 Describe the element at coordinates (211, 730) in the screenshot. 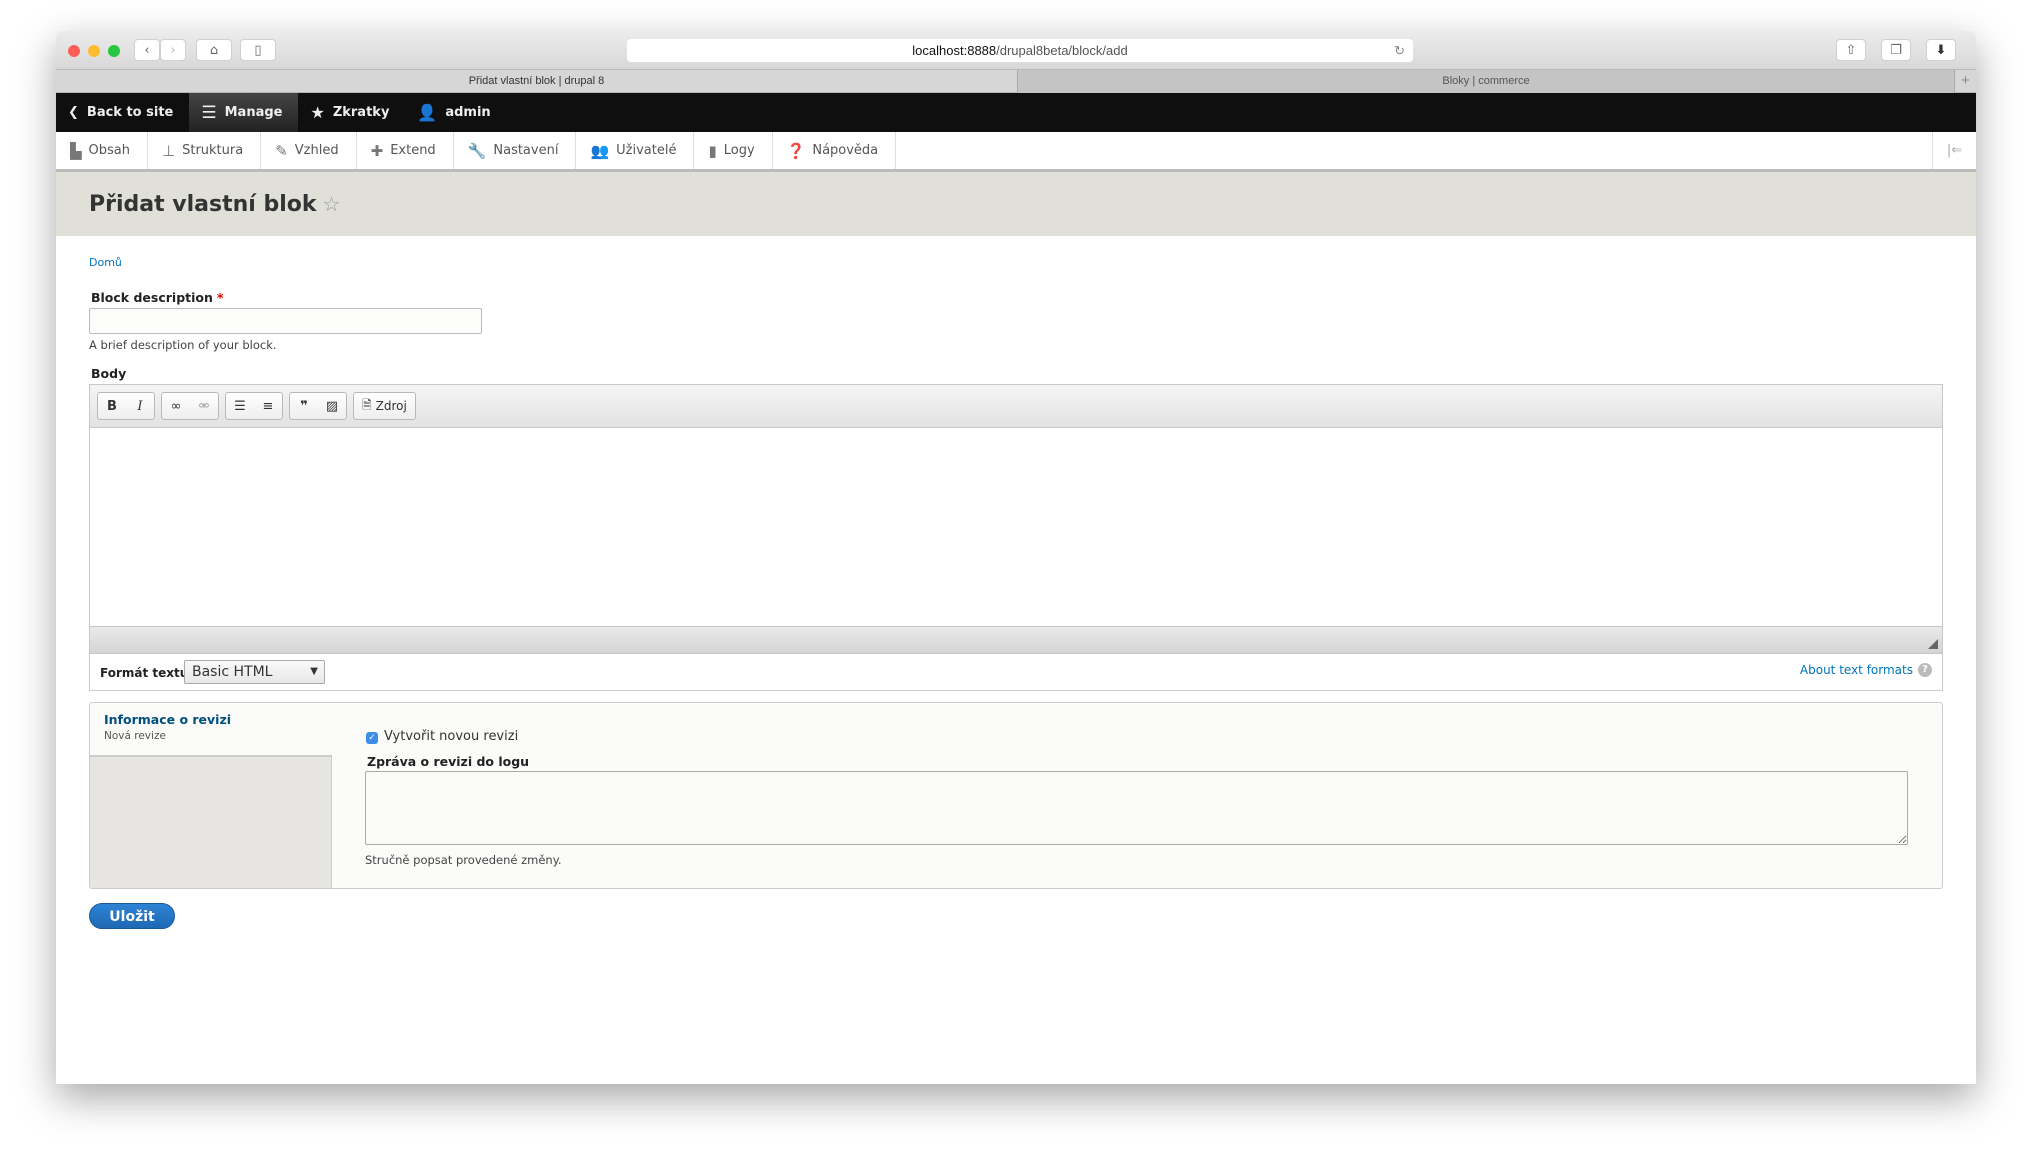

I see `vertical-tab-revision: Informace o revizi Nová revize` at that location.